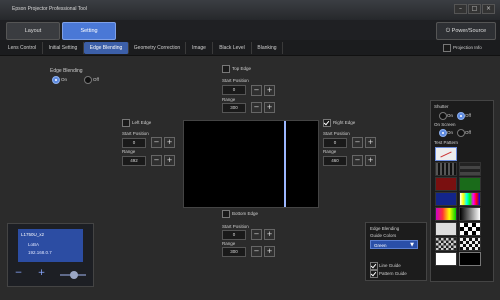 The image size is (500, 300). I want to click on setting-button: Setting, so click(89, 31).